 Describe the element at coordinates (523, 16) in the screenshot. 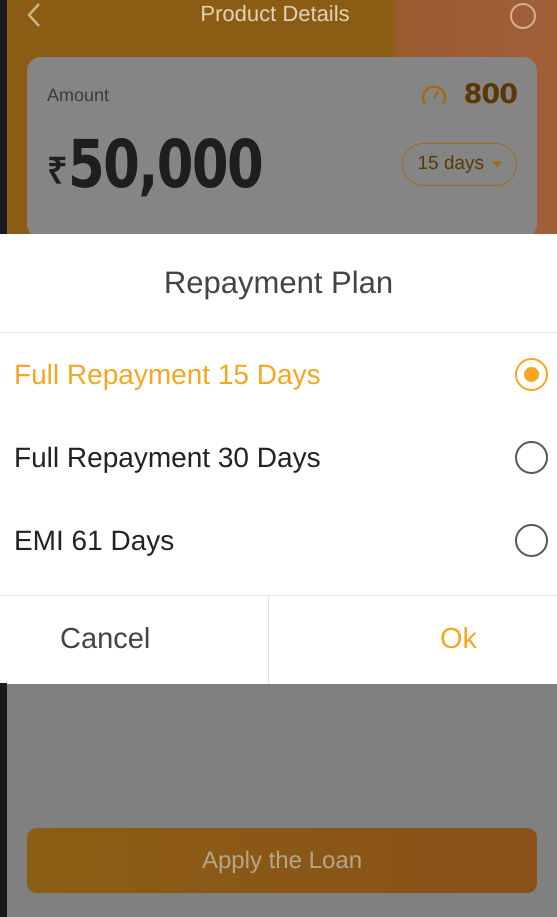

I see `help-icon` at that location.